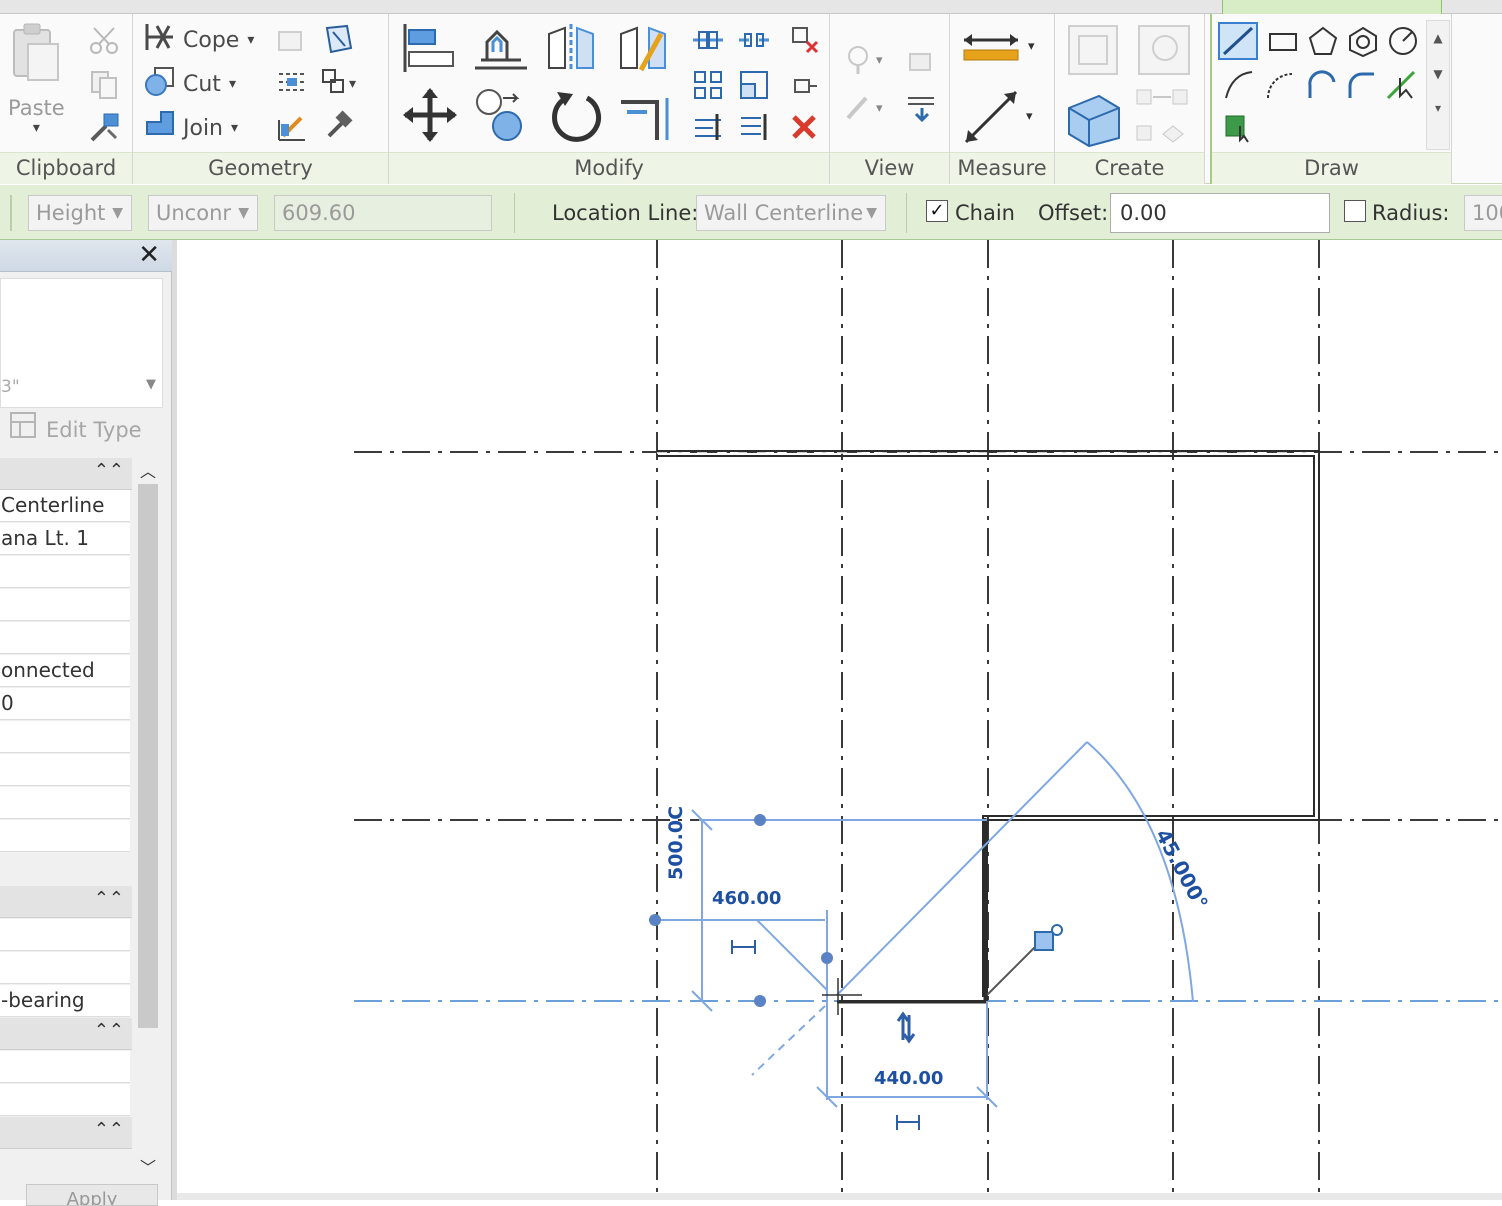 The image size is (1502, 1206). I want to click on mirror-pick-axis-icon, so click(571, 50).